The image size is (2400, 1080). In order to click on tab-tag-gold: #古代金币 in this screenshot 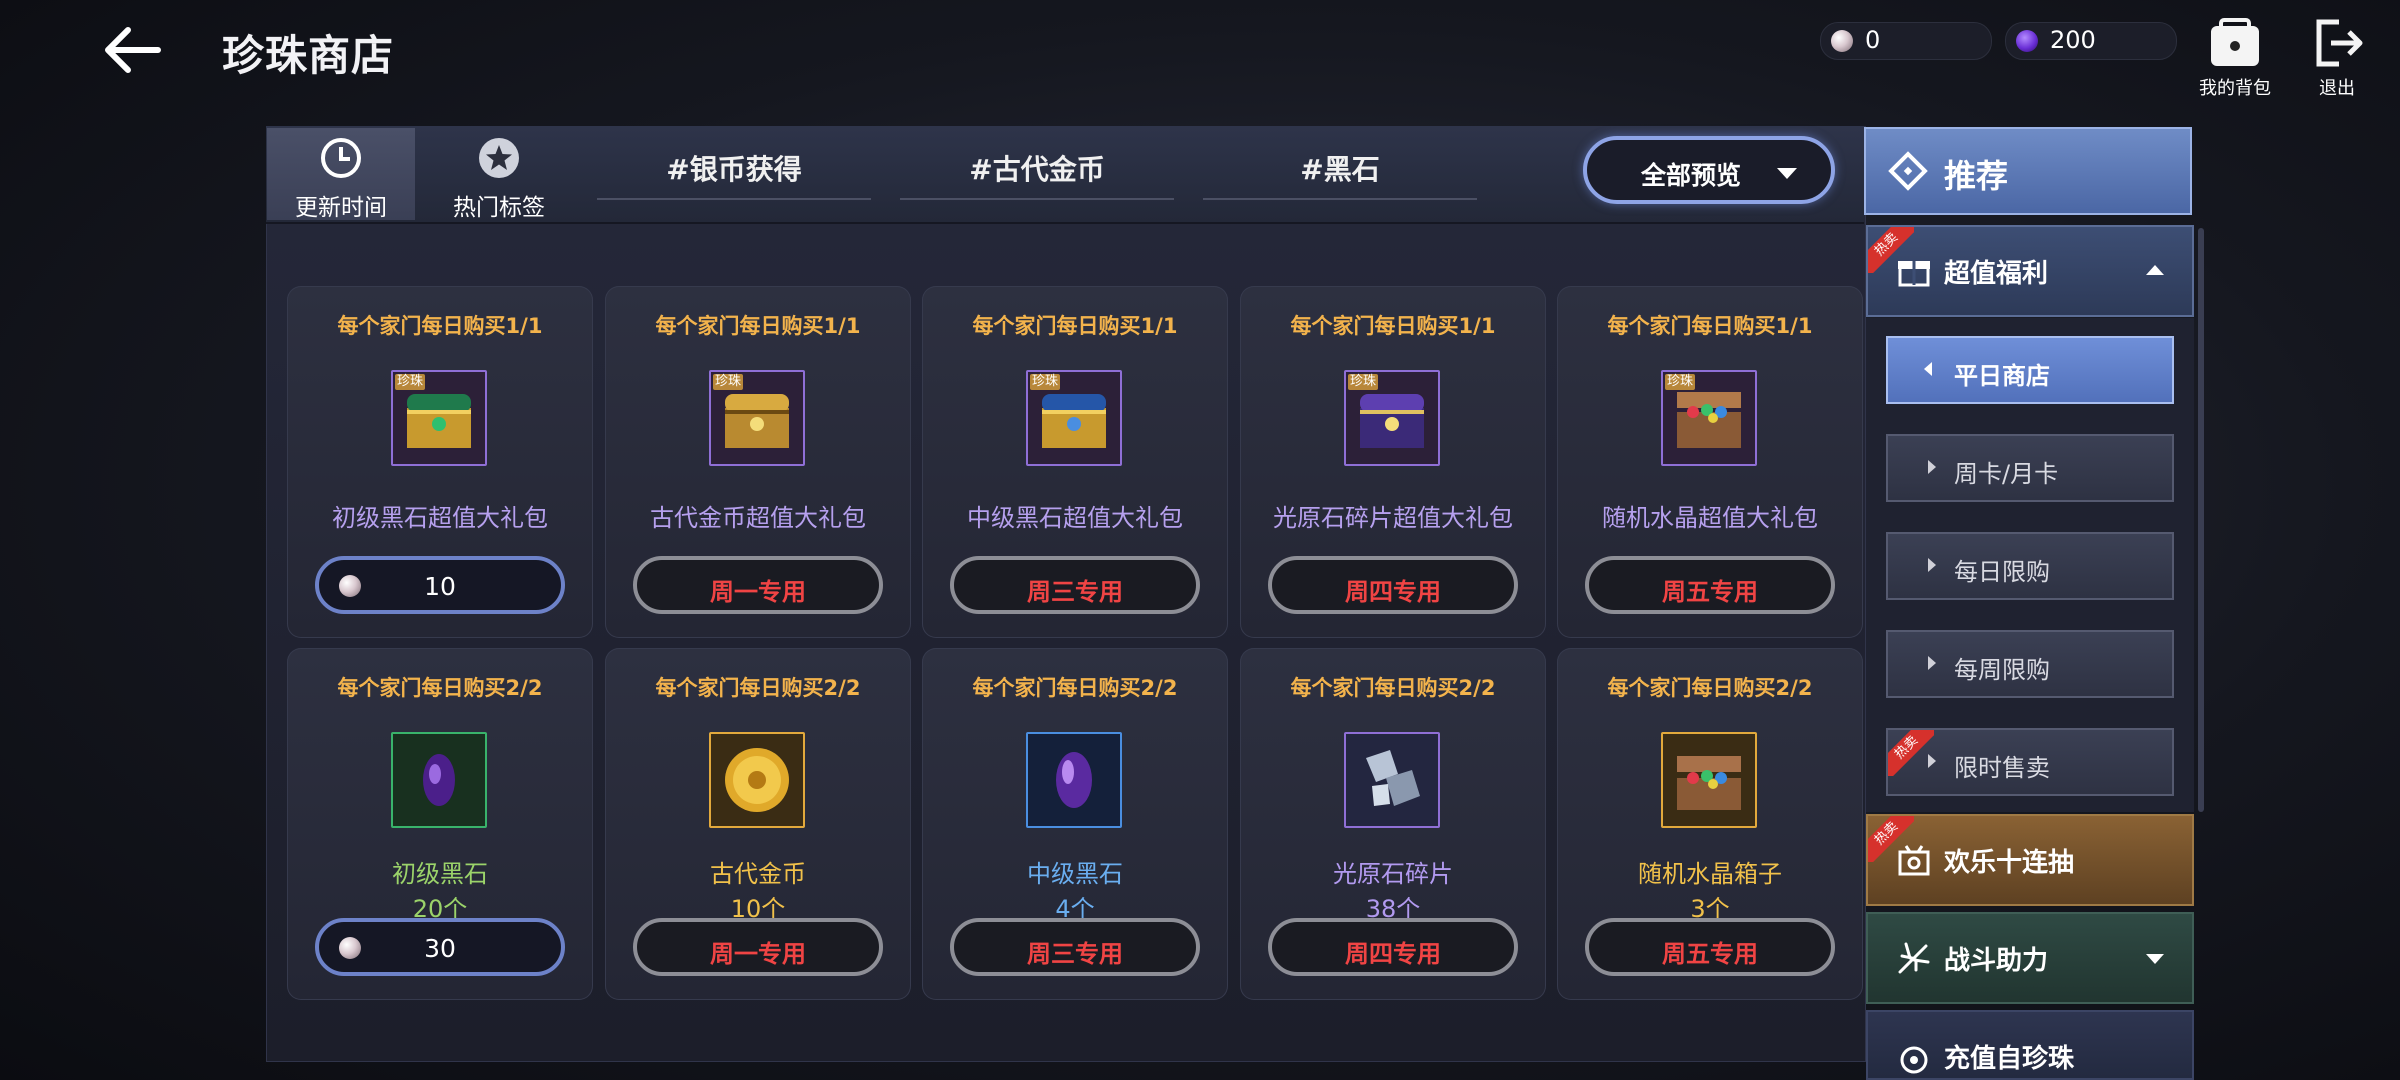, I will do `click(1037, 174)`.